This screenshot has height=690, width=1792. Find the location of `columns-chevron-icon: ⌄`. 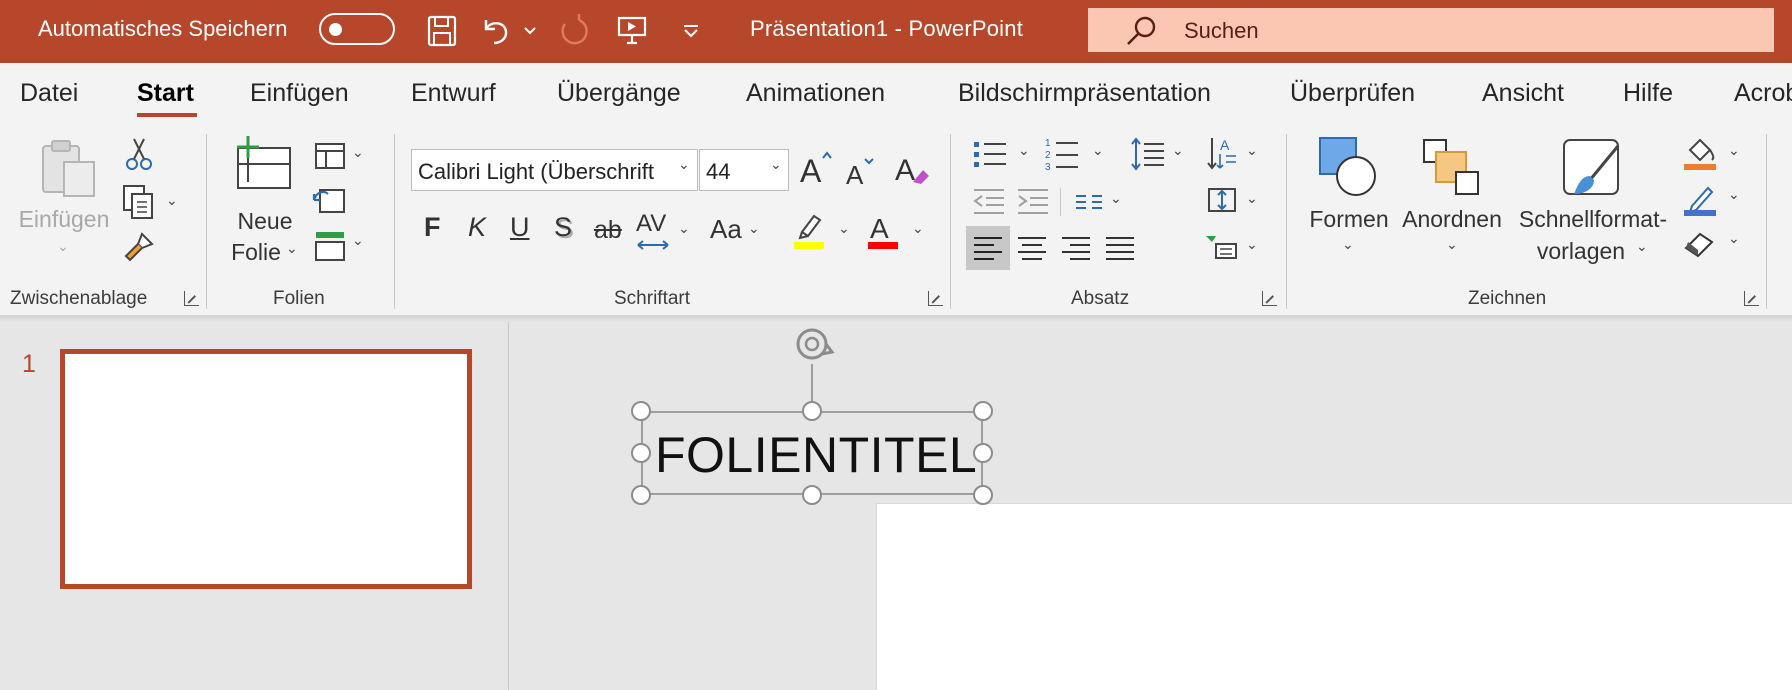

columns-chevron-icon: ⌄ is located at coordinates (1116, 198).